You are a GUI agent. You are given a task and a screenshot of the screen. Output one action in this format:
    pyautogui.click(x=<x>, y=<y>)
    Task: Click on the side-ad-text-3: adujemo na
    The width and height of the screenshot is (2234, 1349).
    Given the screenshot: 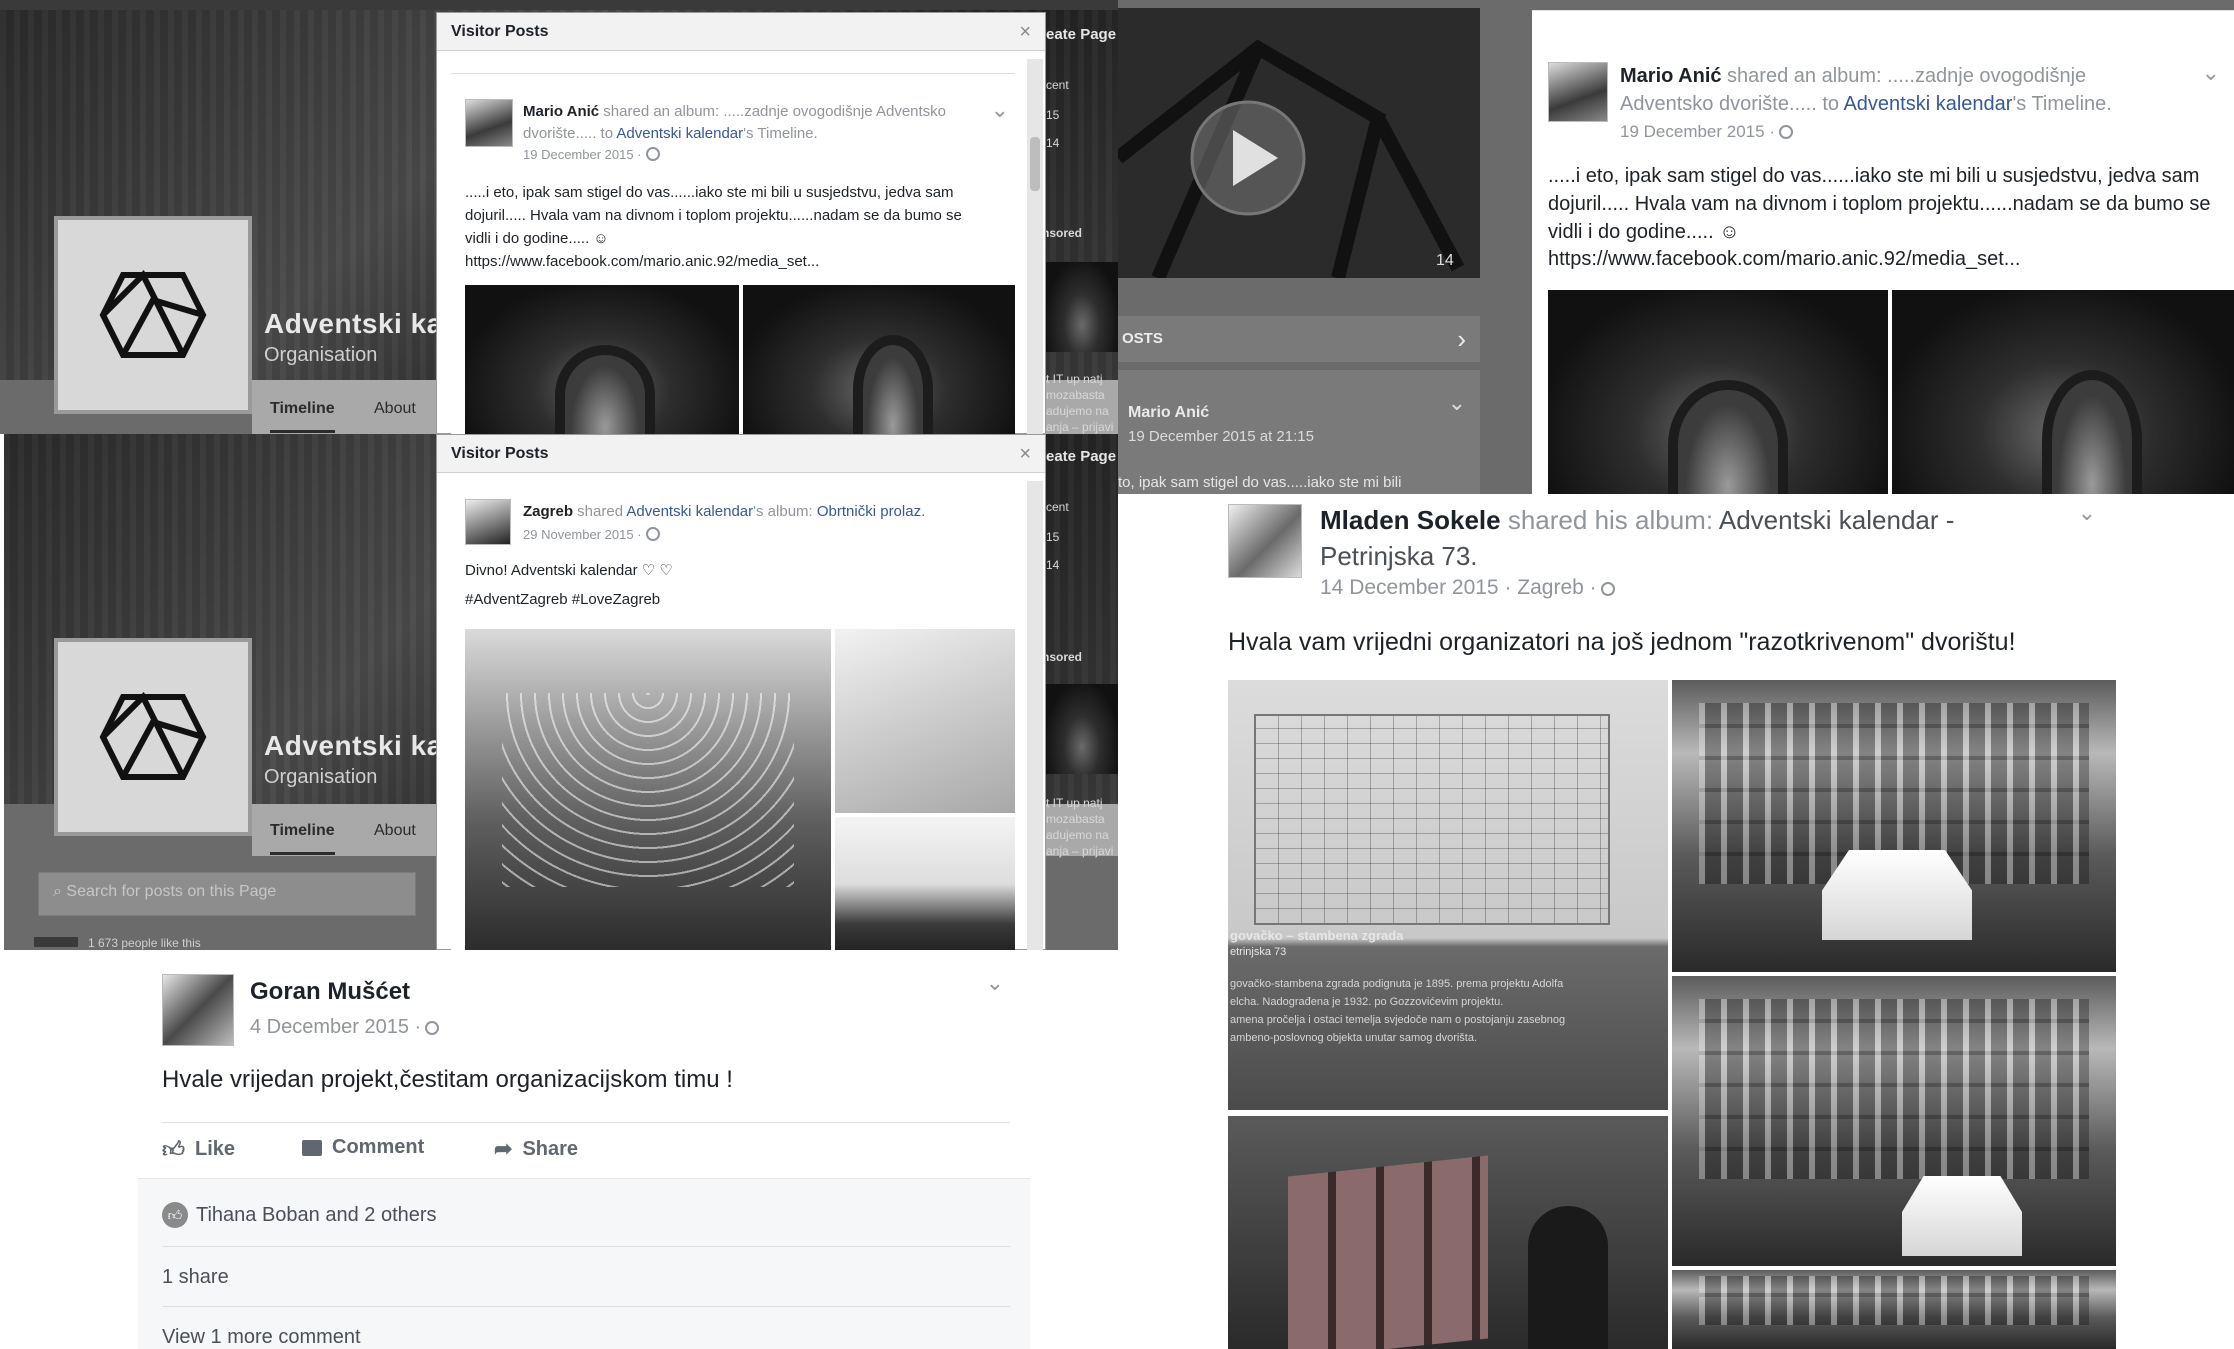 What is the action you would take?
    pyautogui.click(x=1077, y=835)
    